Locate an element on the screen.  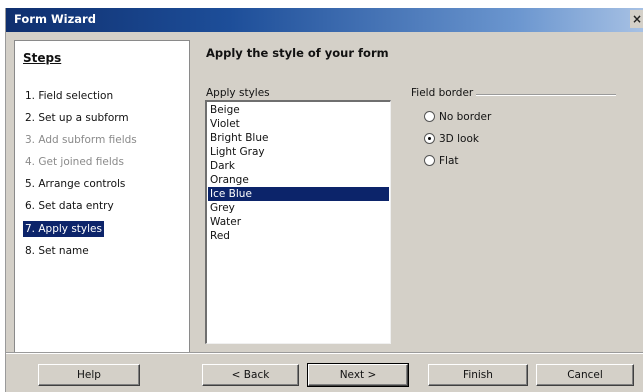
steps-header: Steps is located at coordinates (42, 58).